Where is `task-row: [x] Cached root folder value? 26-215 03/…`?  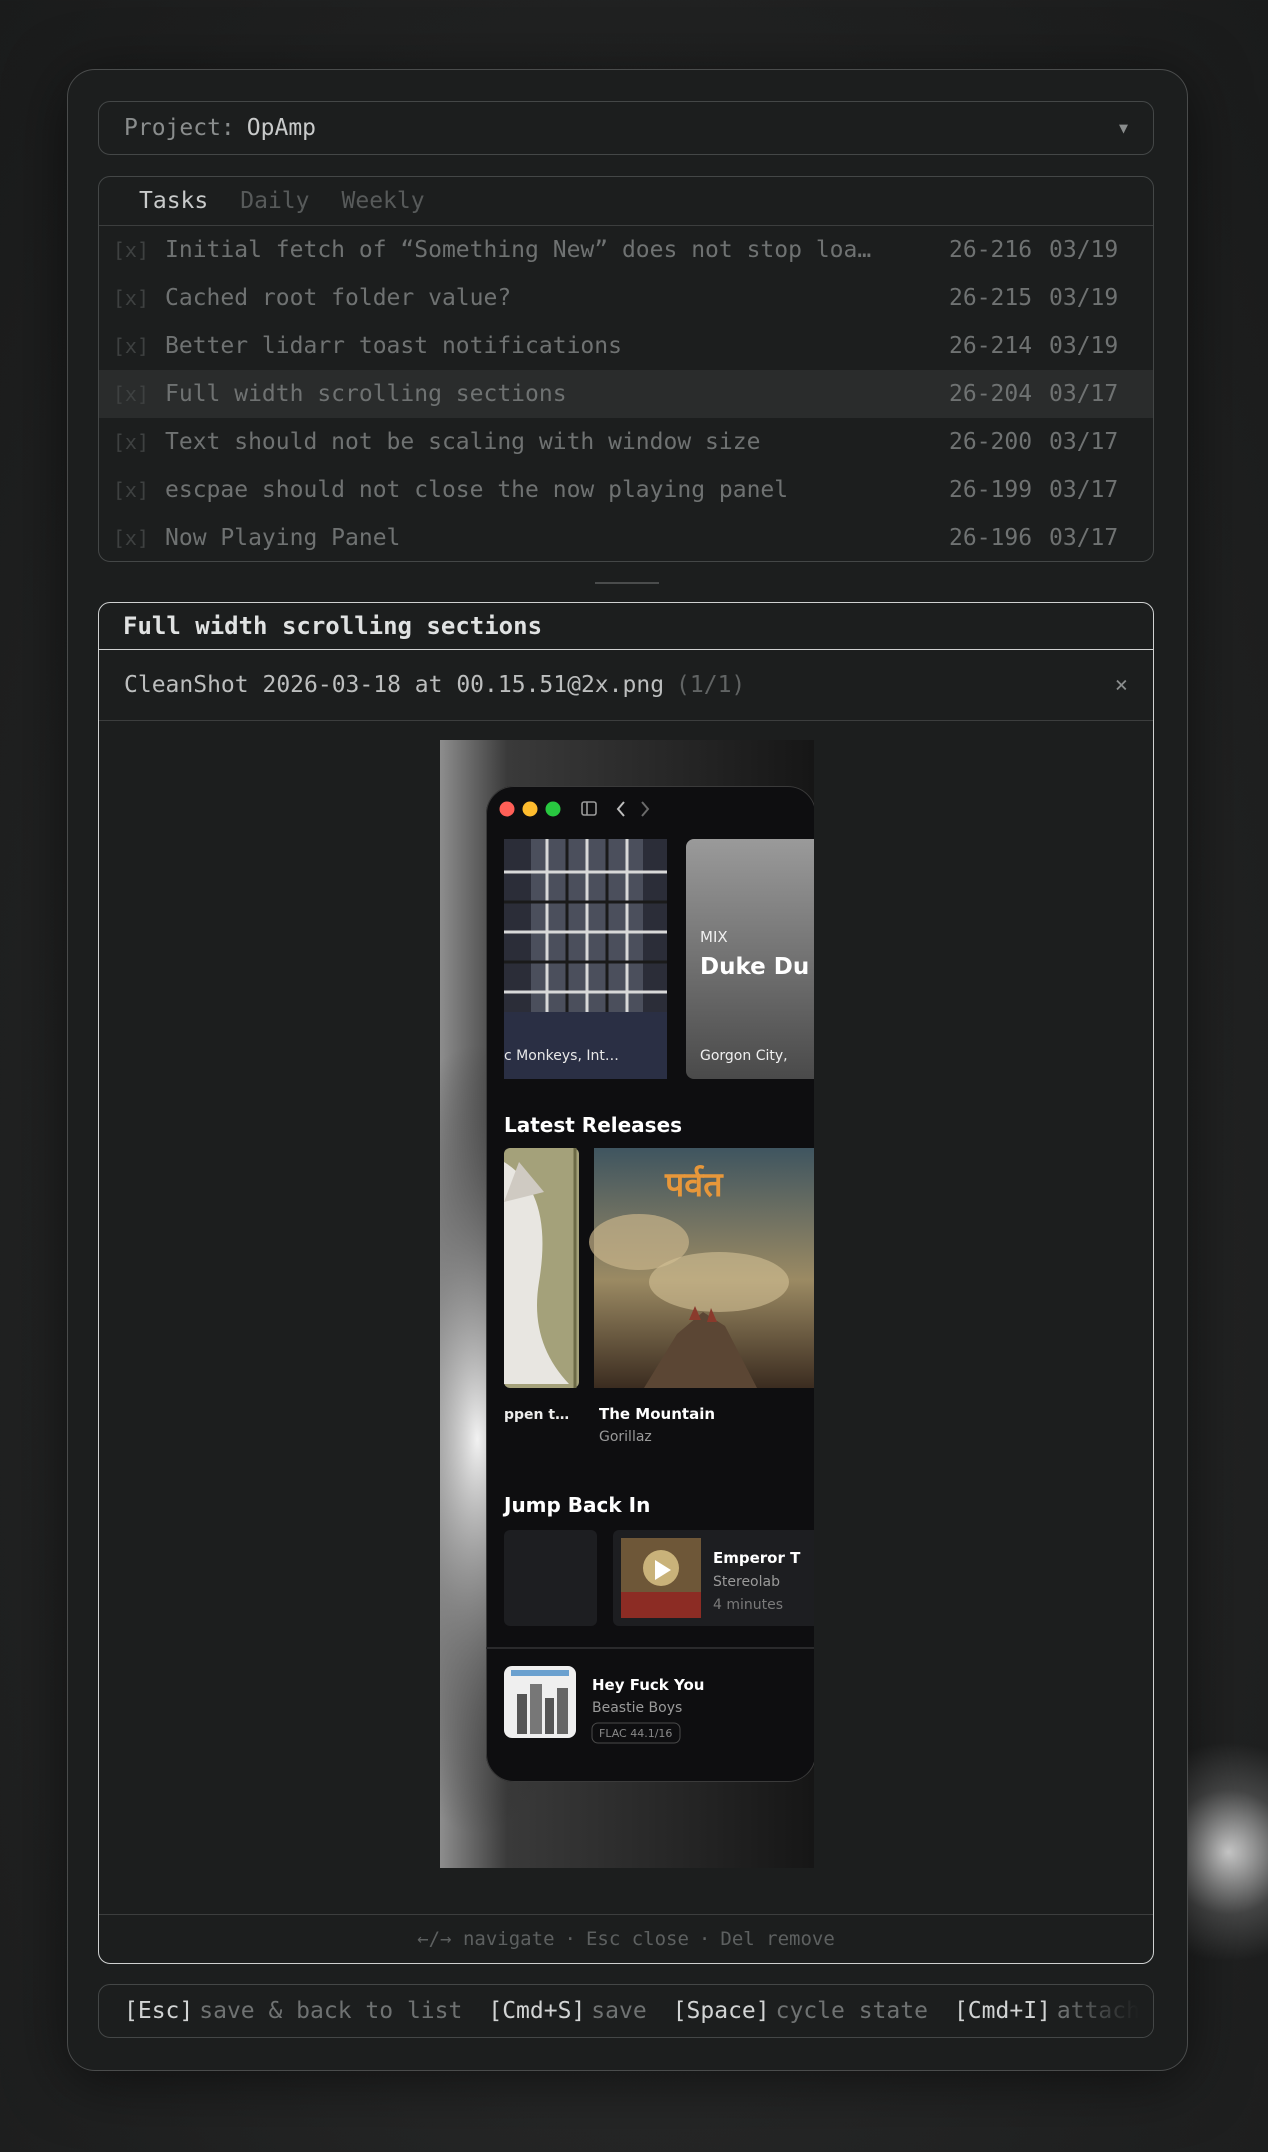 task-row: [x] Cached root folder value? 26-215 03/… is located at coordinates (626, 298).